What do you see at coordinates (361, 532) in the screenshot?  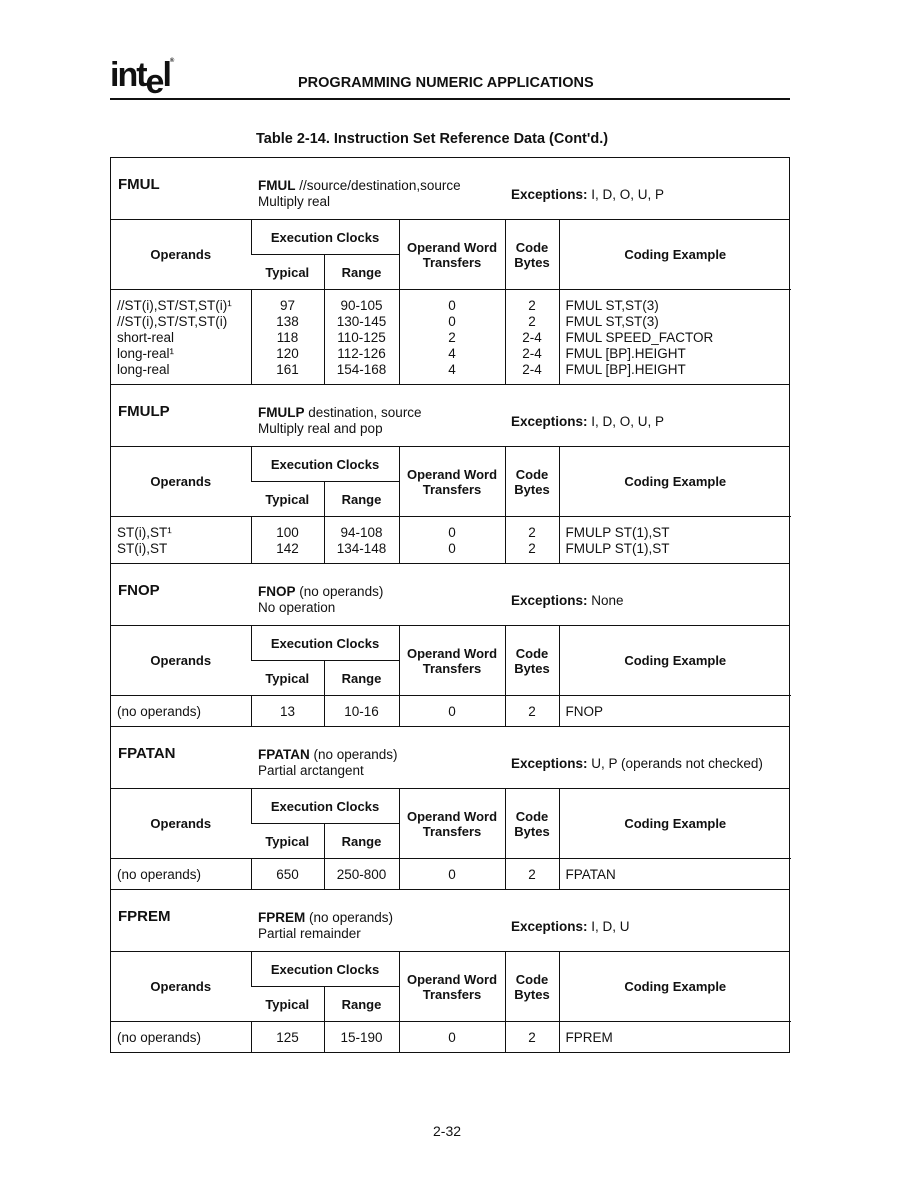 I see `range-clocks-cell: 94-108` at bounding box center [361, 532].